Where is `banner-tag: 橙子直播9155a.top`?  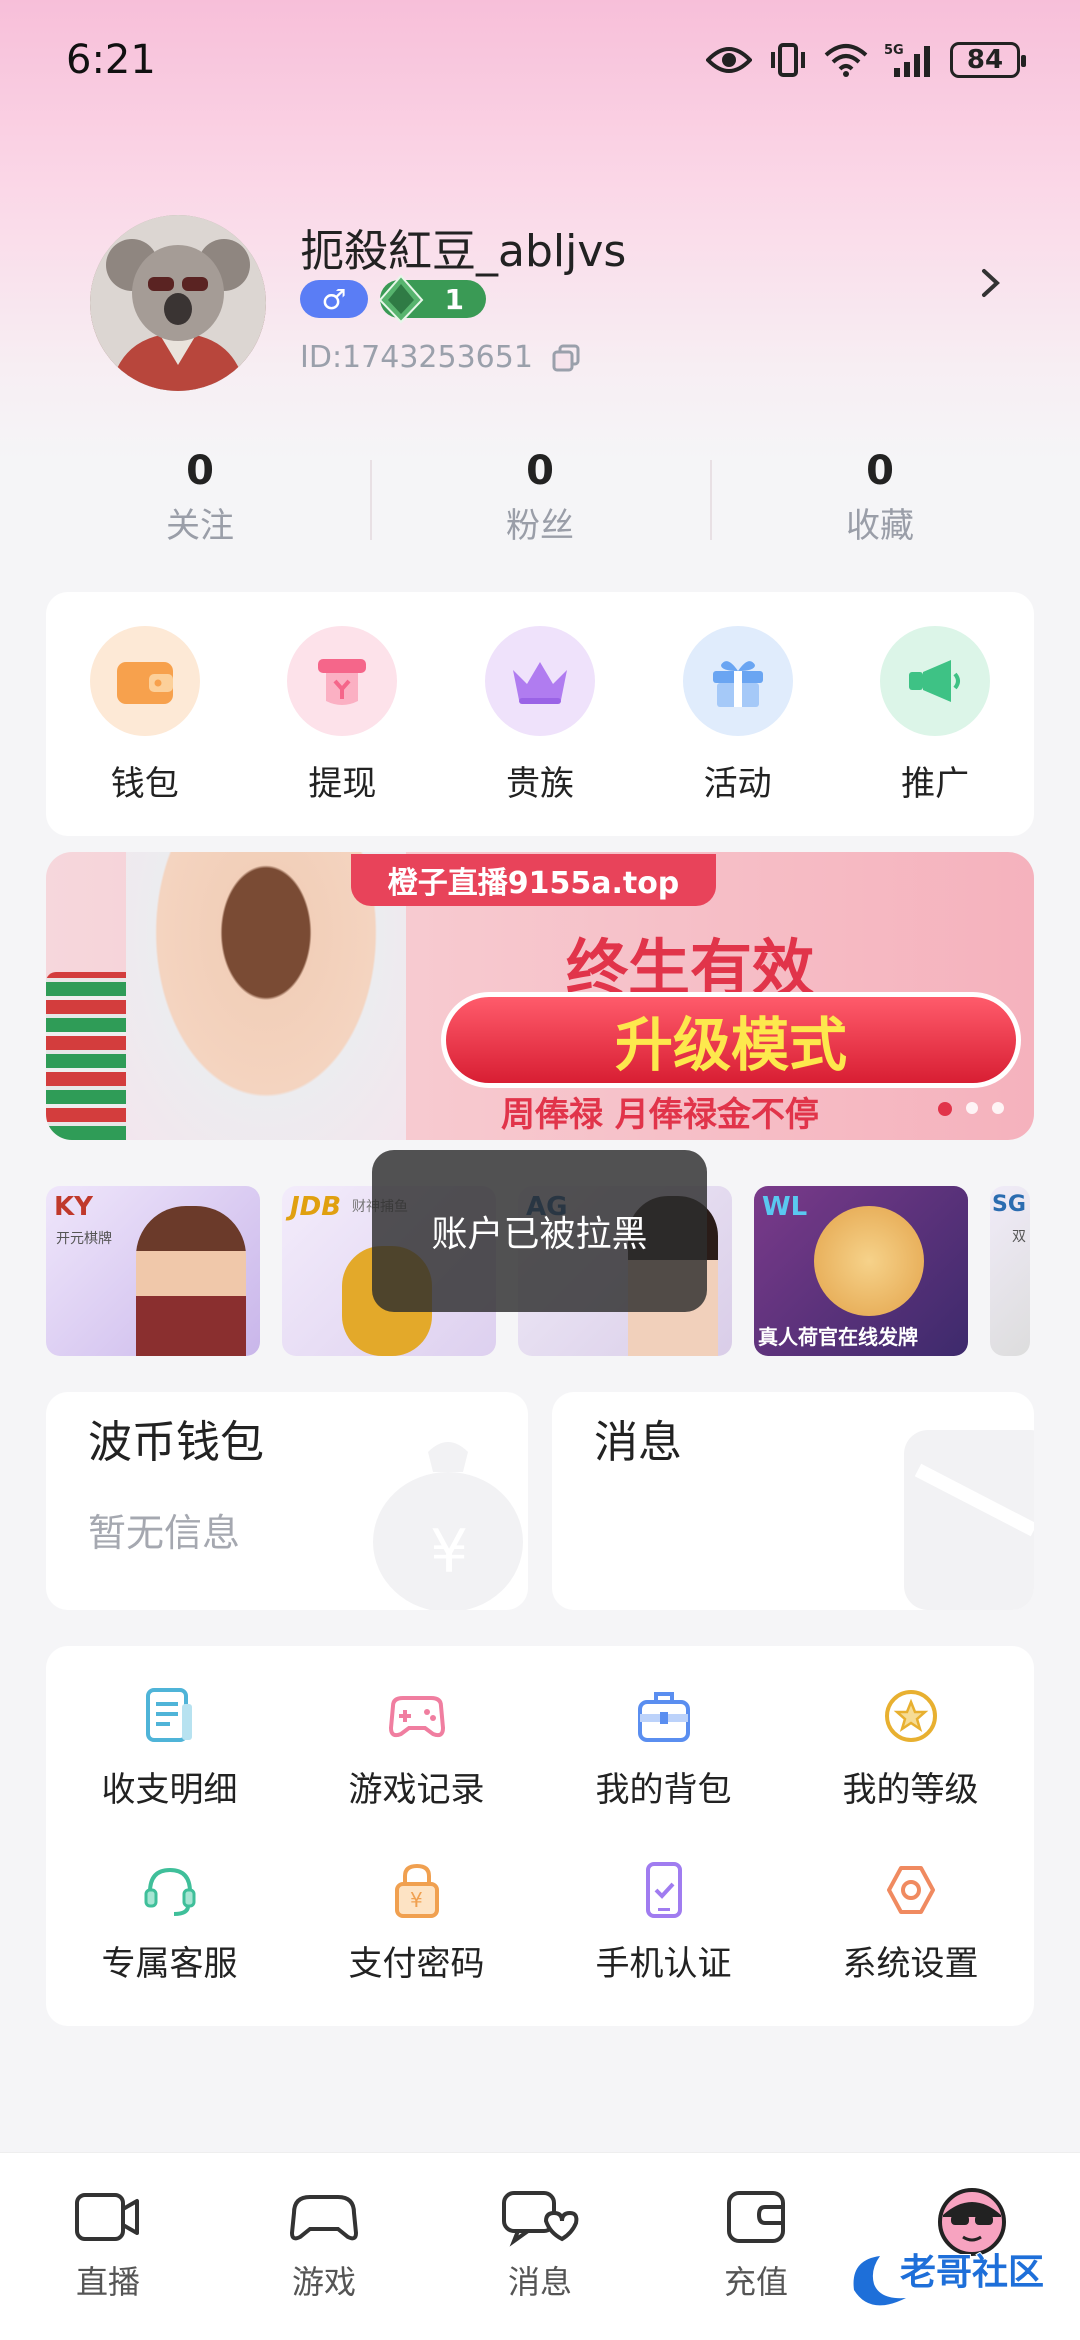
banner-tag: 橙子直播9155a.top is located at coordinates (533, 880).